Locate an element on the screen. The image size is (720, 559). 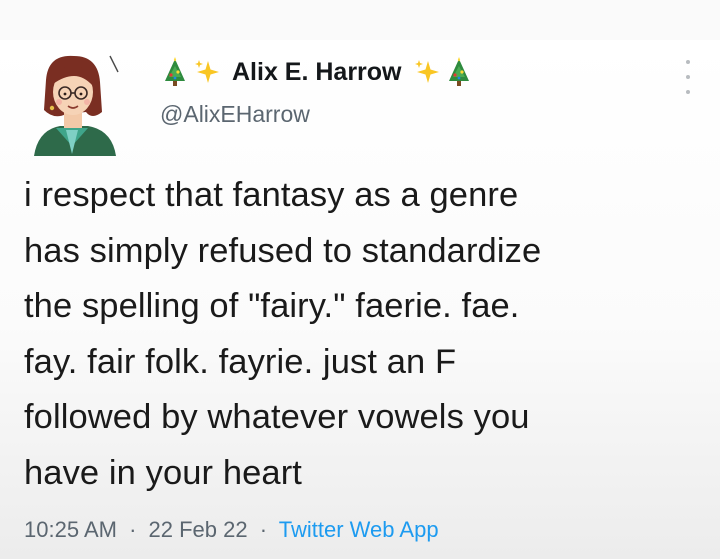
top-strip is located at coordinates (360, 20).